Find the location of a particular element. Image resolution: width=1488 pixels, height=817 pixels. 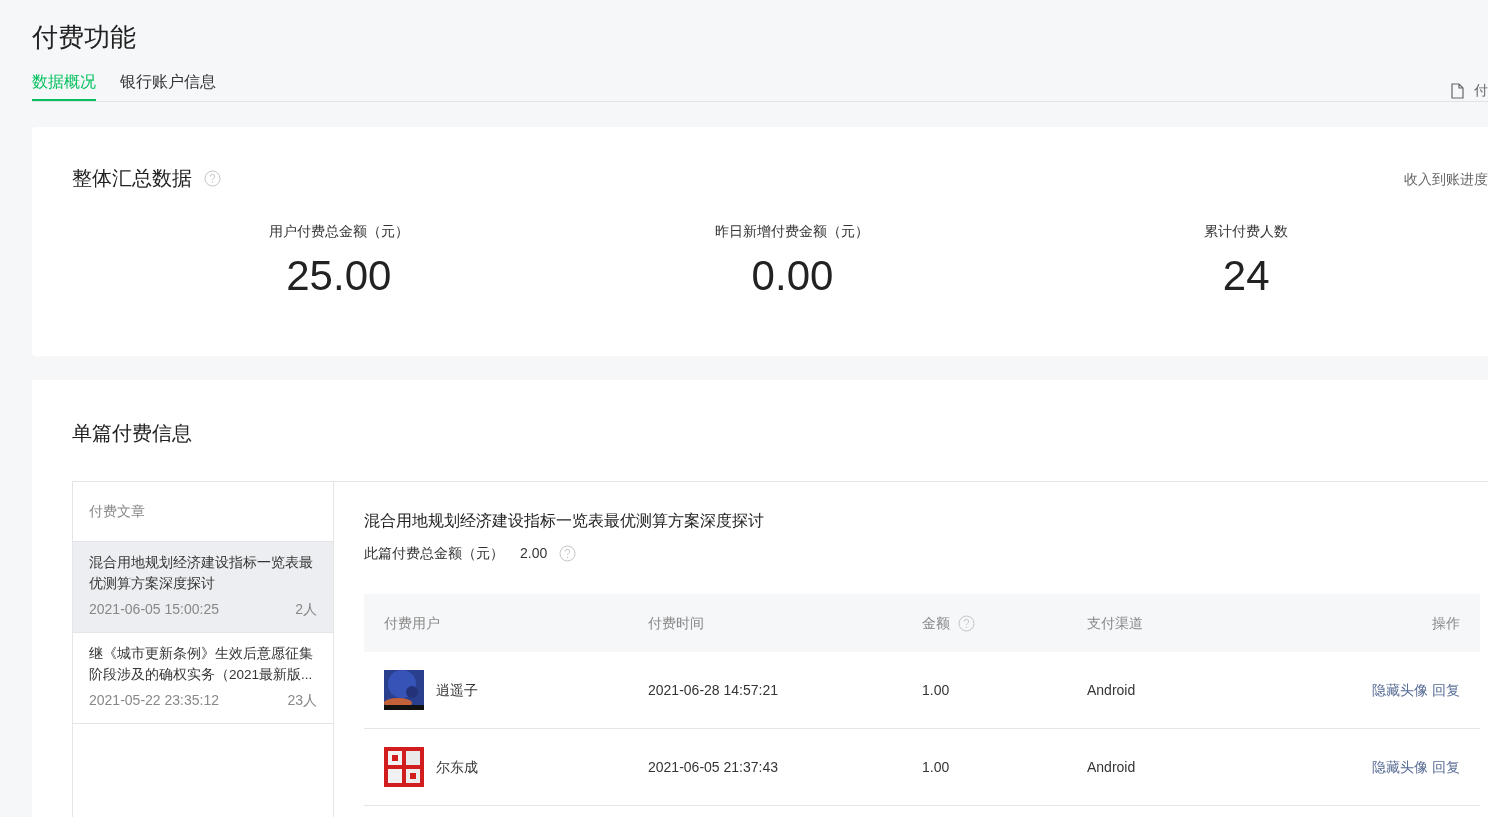

article-time: 2021-06-05 15:00:25 is located at coordinates (154, 609).